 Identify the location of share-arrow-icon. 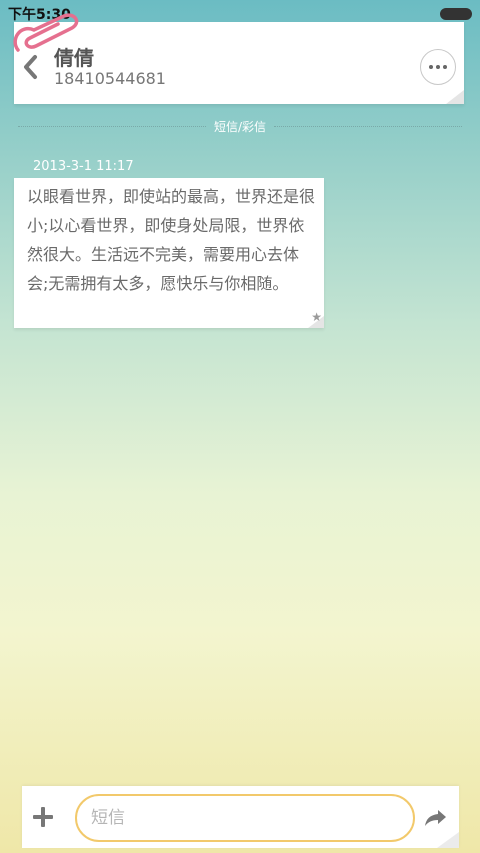
(435, 818).